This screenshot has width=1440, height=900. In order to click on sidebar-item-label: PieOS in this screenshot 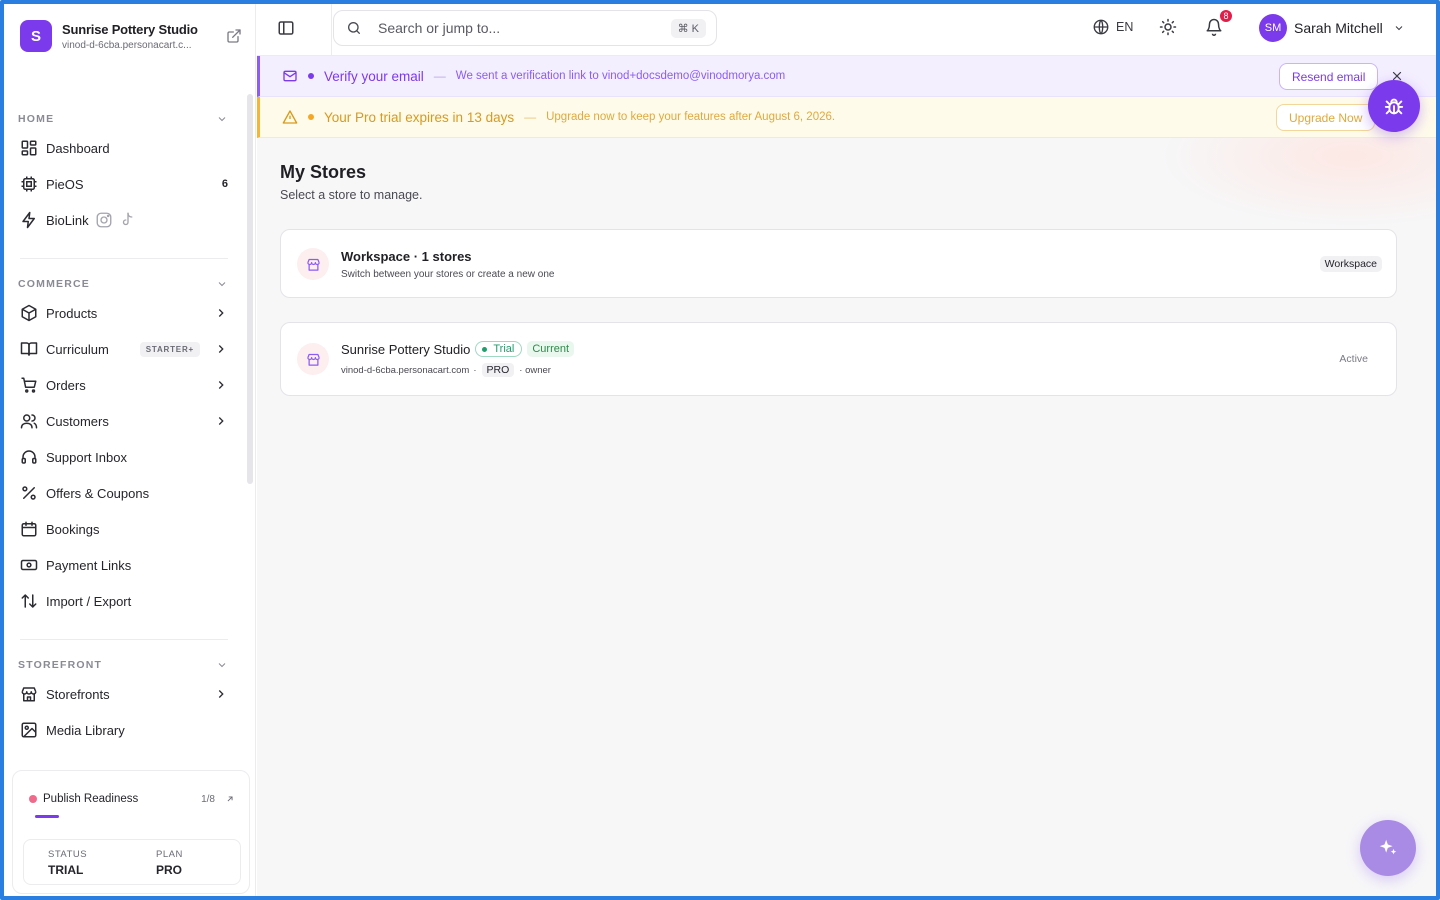, I will do `click(65, 184)`.